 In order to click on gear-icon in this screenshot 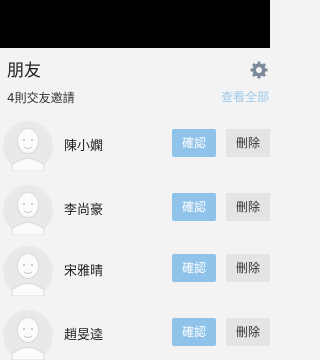, I will do `click(259, 70)`.